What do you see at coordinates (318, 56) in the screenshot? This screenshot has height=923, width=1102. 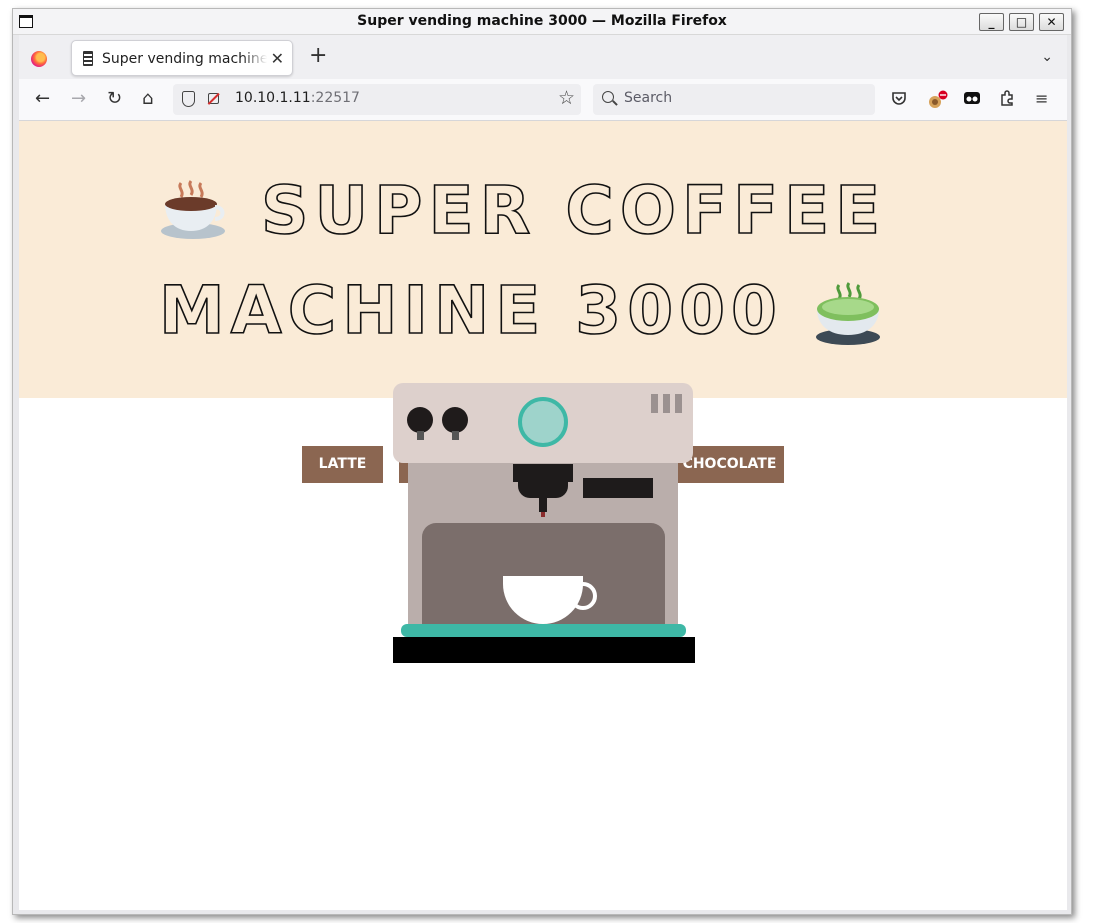 I see `new-tab-icon: +` at bounding box center [318, 56].